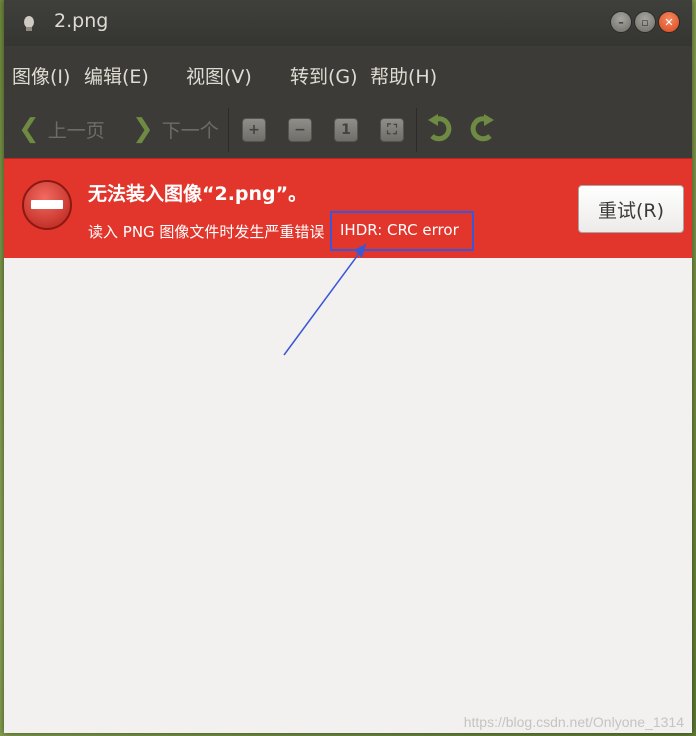 The height and width of the screenshot is (736, 696). What do you see at coordinates (573, 722) in the screenshot?
I see `watermark: https://blog.csdn.net/Onlyone_1314` at bounding box center [573, 722].